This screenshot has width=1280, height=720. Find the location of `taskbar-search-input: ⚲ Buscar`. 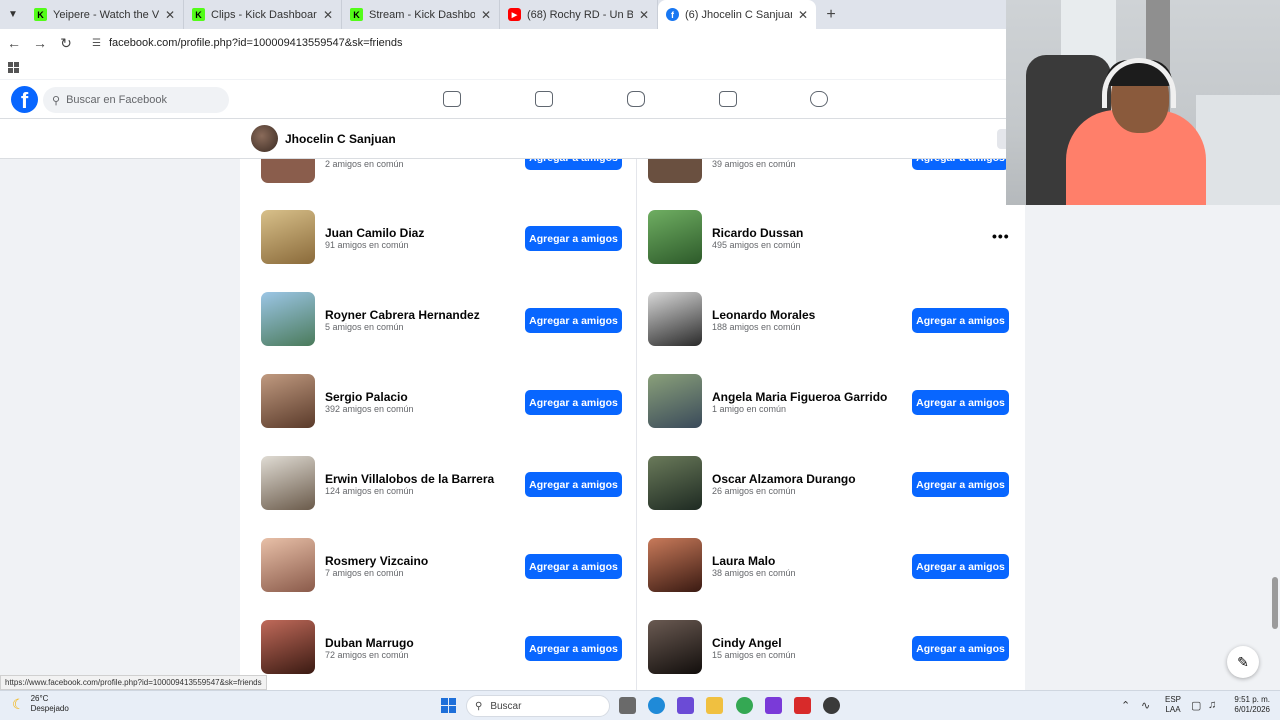

taskbar-search-input: ⚲ Buscar is located at coordinates (538, 706).